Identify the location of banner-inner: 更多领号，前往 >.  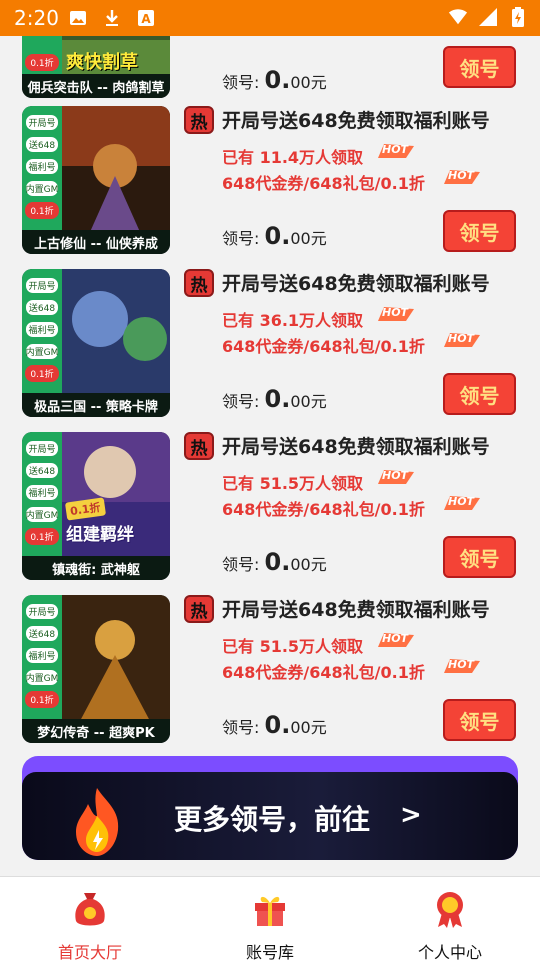
(270, 816).